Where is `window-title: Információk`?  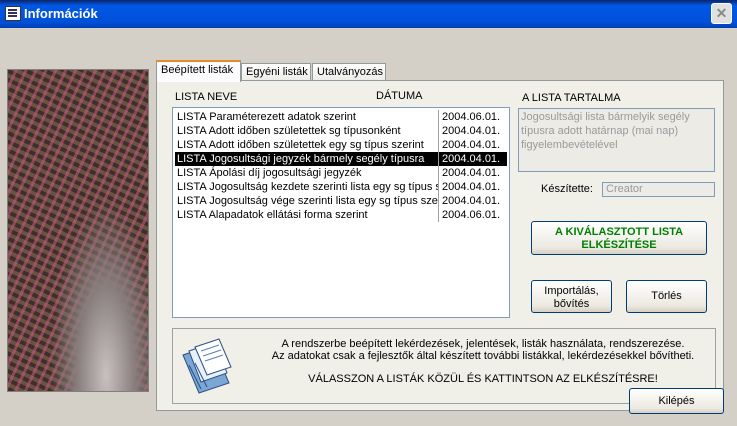
window-title: Információk is located at coordinates (61, 13).